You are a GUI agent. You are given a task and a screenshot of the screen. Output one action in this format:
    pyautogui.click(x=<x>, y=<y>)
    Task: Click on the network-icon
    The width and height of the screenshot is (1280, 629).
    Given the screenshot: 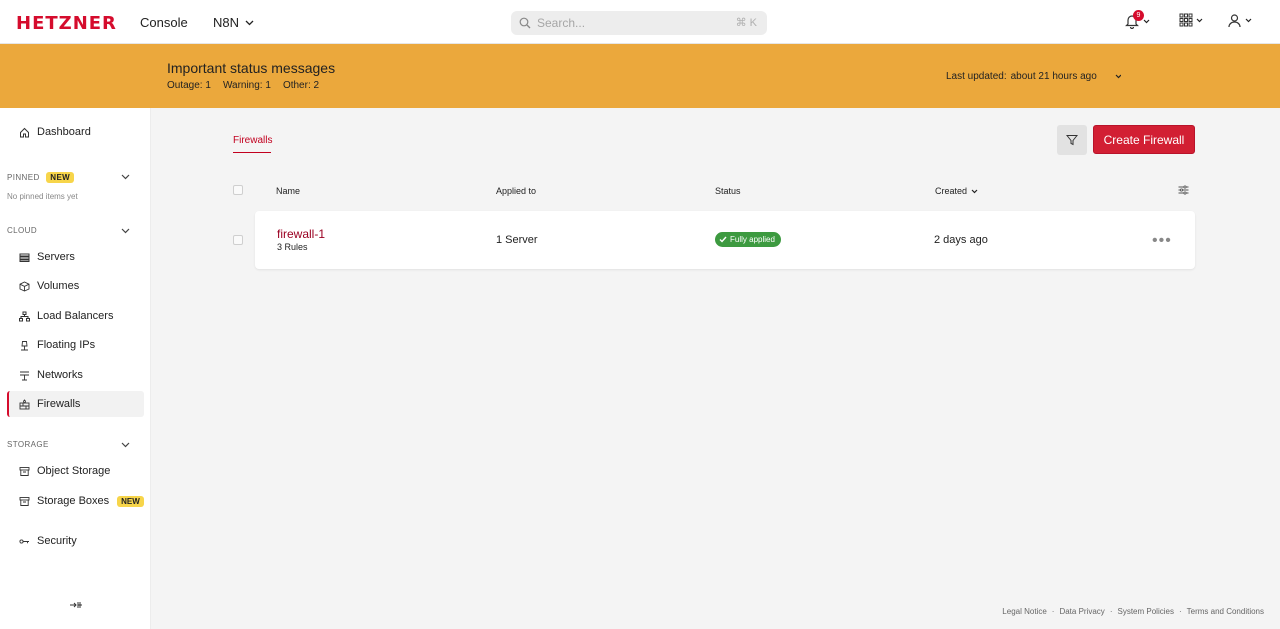 What is the action you would take?
    pyautogui.click(x=24, y=375)
    